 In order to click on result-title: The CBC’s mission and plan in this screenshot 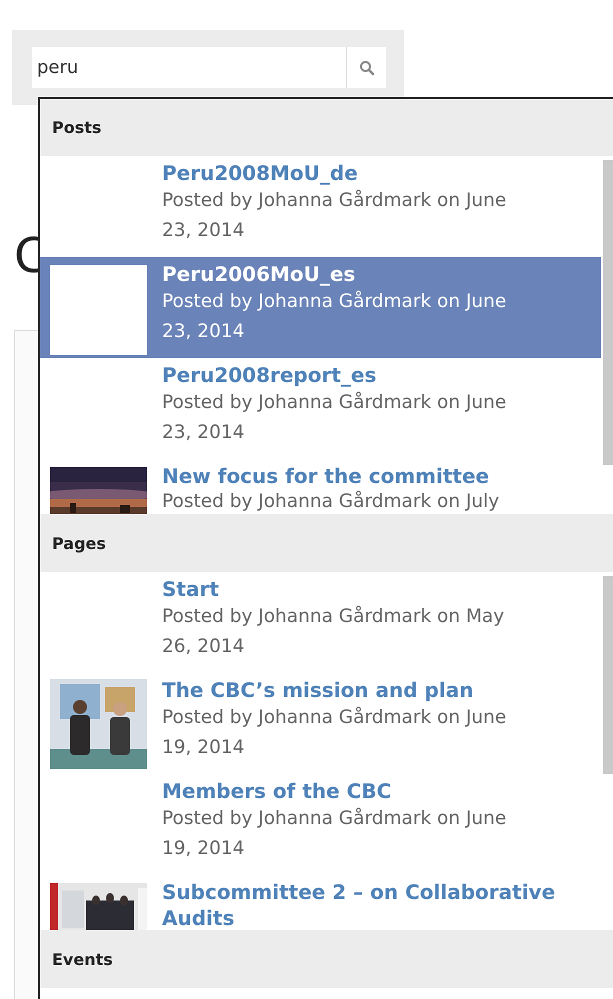, I will do `click(362, 690)`.